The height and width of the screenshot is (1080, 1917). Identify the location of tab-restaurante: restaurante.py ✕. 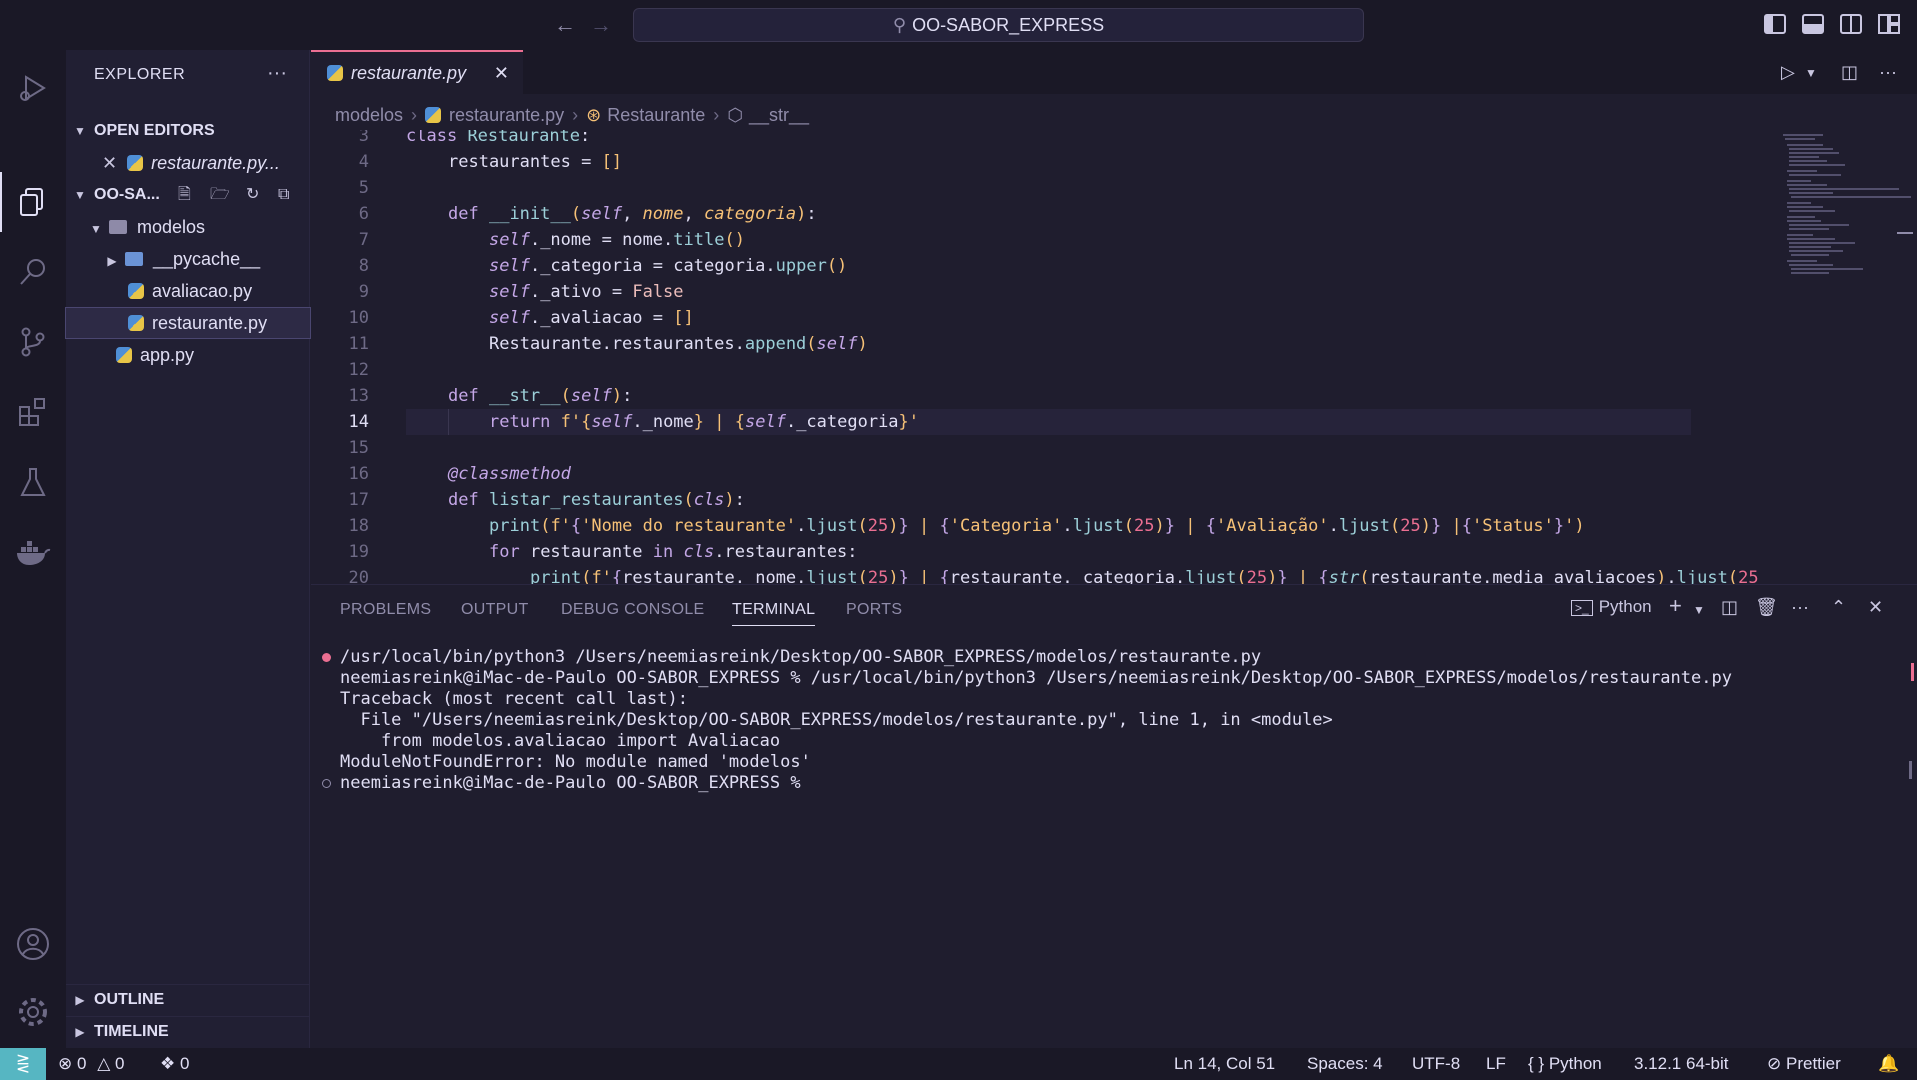
(417, 72).